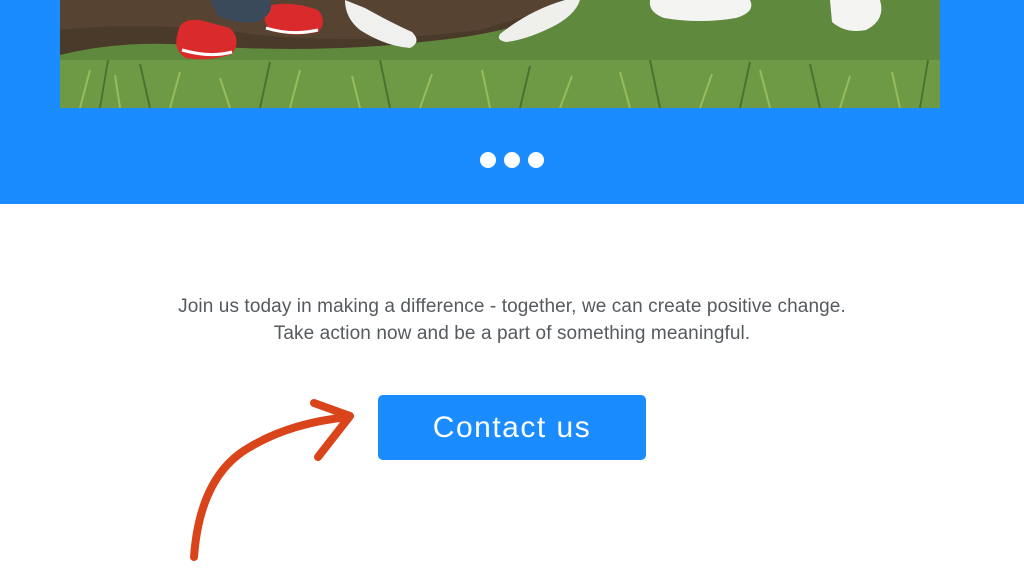  What do you see at coordinates (272, 480) in the screenshot?
I see `curved-arrow-icon` at bounding box center [272, 480].